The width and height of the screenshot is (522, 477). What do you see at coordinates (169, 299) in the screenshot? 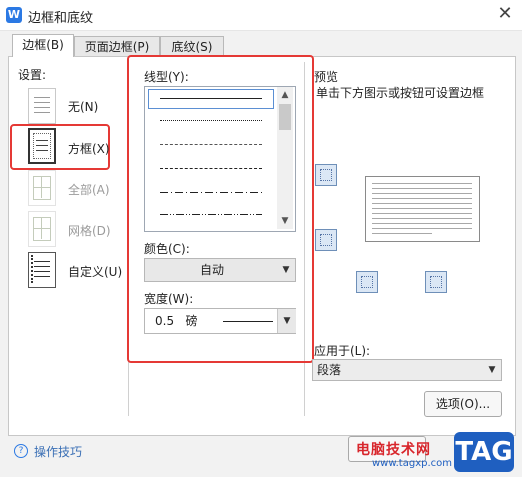
I see `width-label: 宽度(W):` at bounding box center [169, 299].